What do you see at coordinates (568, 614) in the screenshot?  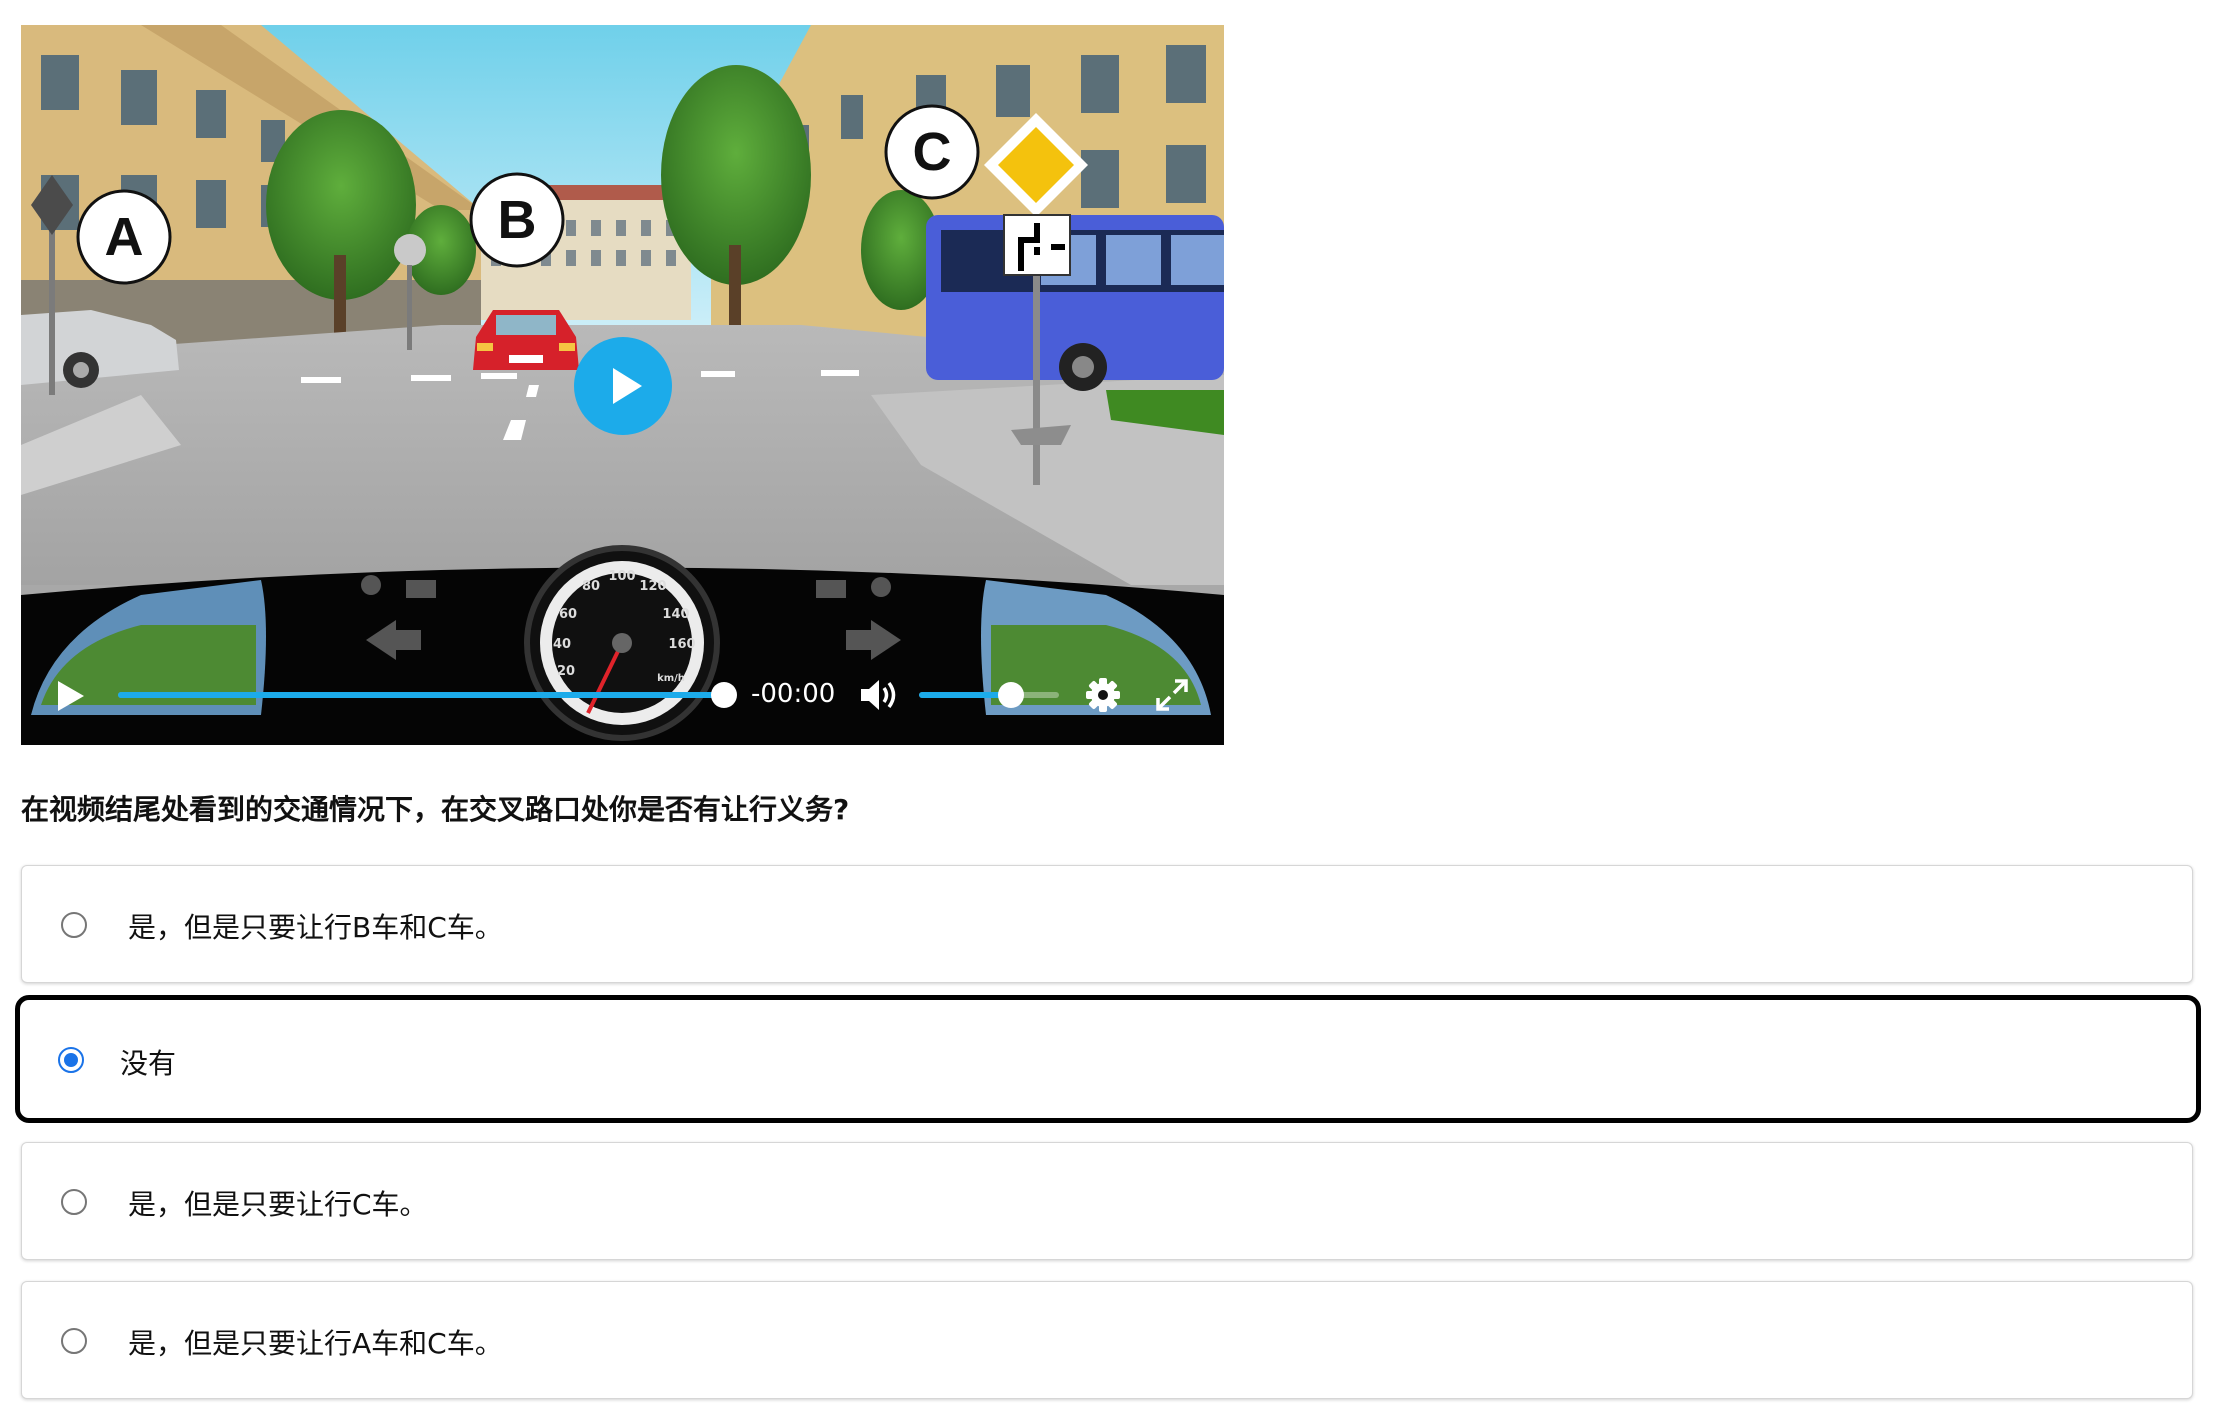 I see `svg-text: 60` at bounding box center [568, 614].